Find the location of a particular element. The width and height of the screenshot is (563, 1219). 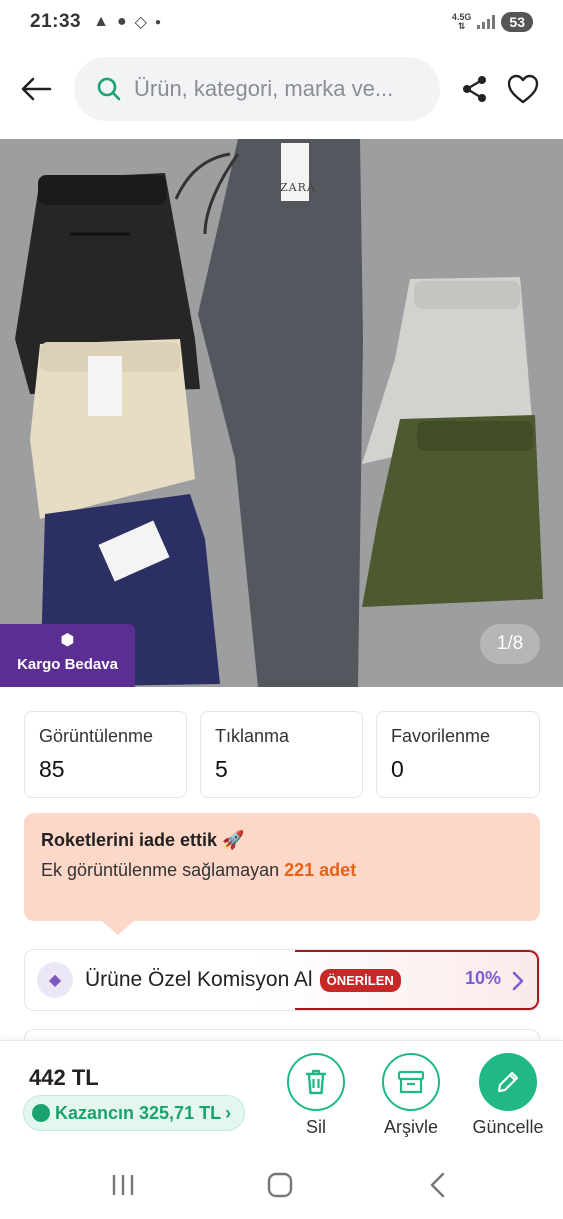

stat-label: Görüntülenme is located at coordinates (96, 736).